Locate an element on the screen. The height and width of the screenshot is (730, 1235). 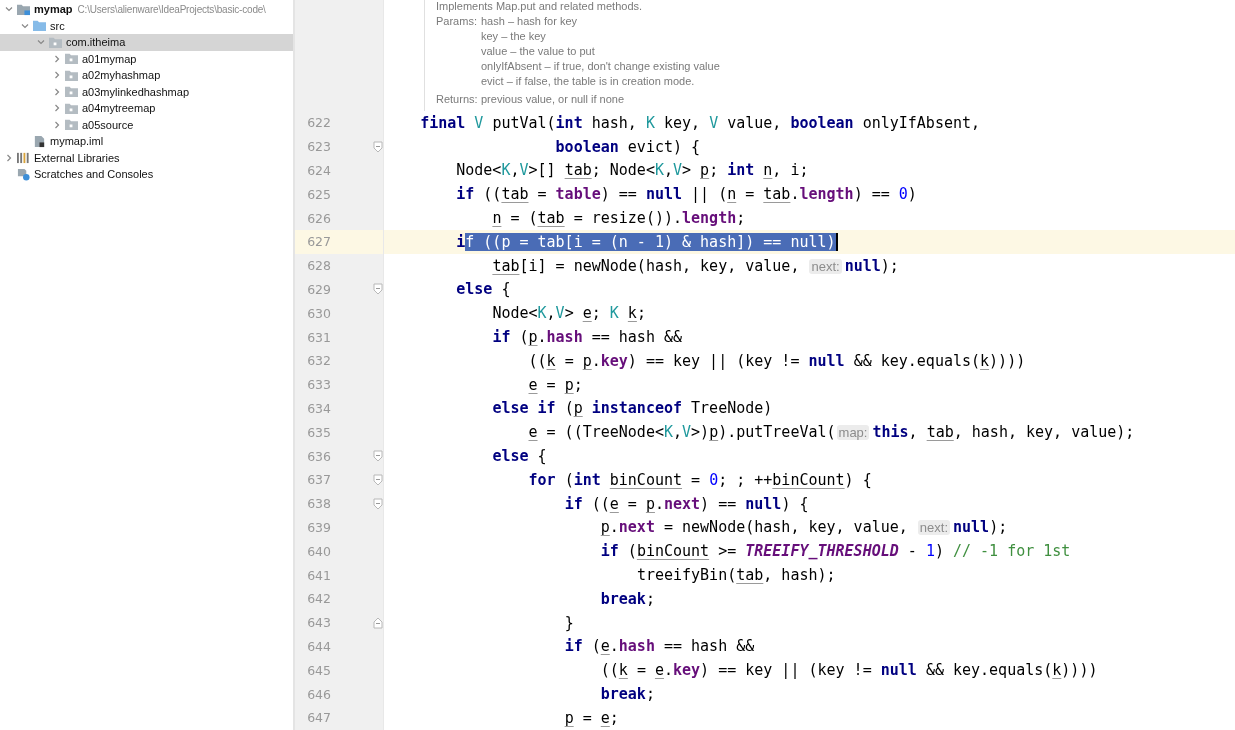
code-line: ((k = e.key) == key || (key != null && key.equals(k)))) is located at coordinates (848, 670).